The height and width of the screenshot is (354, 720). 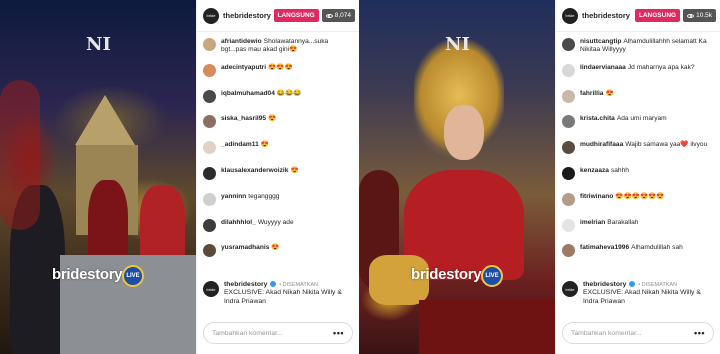 What do you see at coordinates (278, 128) in the screenshot?
I see `comment-item: siska_hasril95 😍` at bounding box center [278, 128].